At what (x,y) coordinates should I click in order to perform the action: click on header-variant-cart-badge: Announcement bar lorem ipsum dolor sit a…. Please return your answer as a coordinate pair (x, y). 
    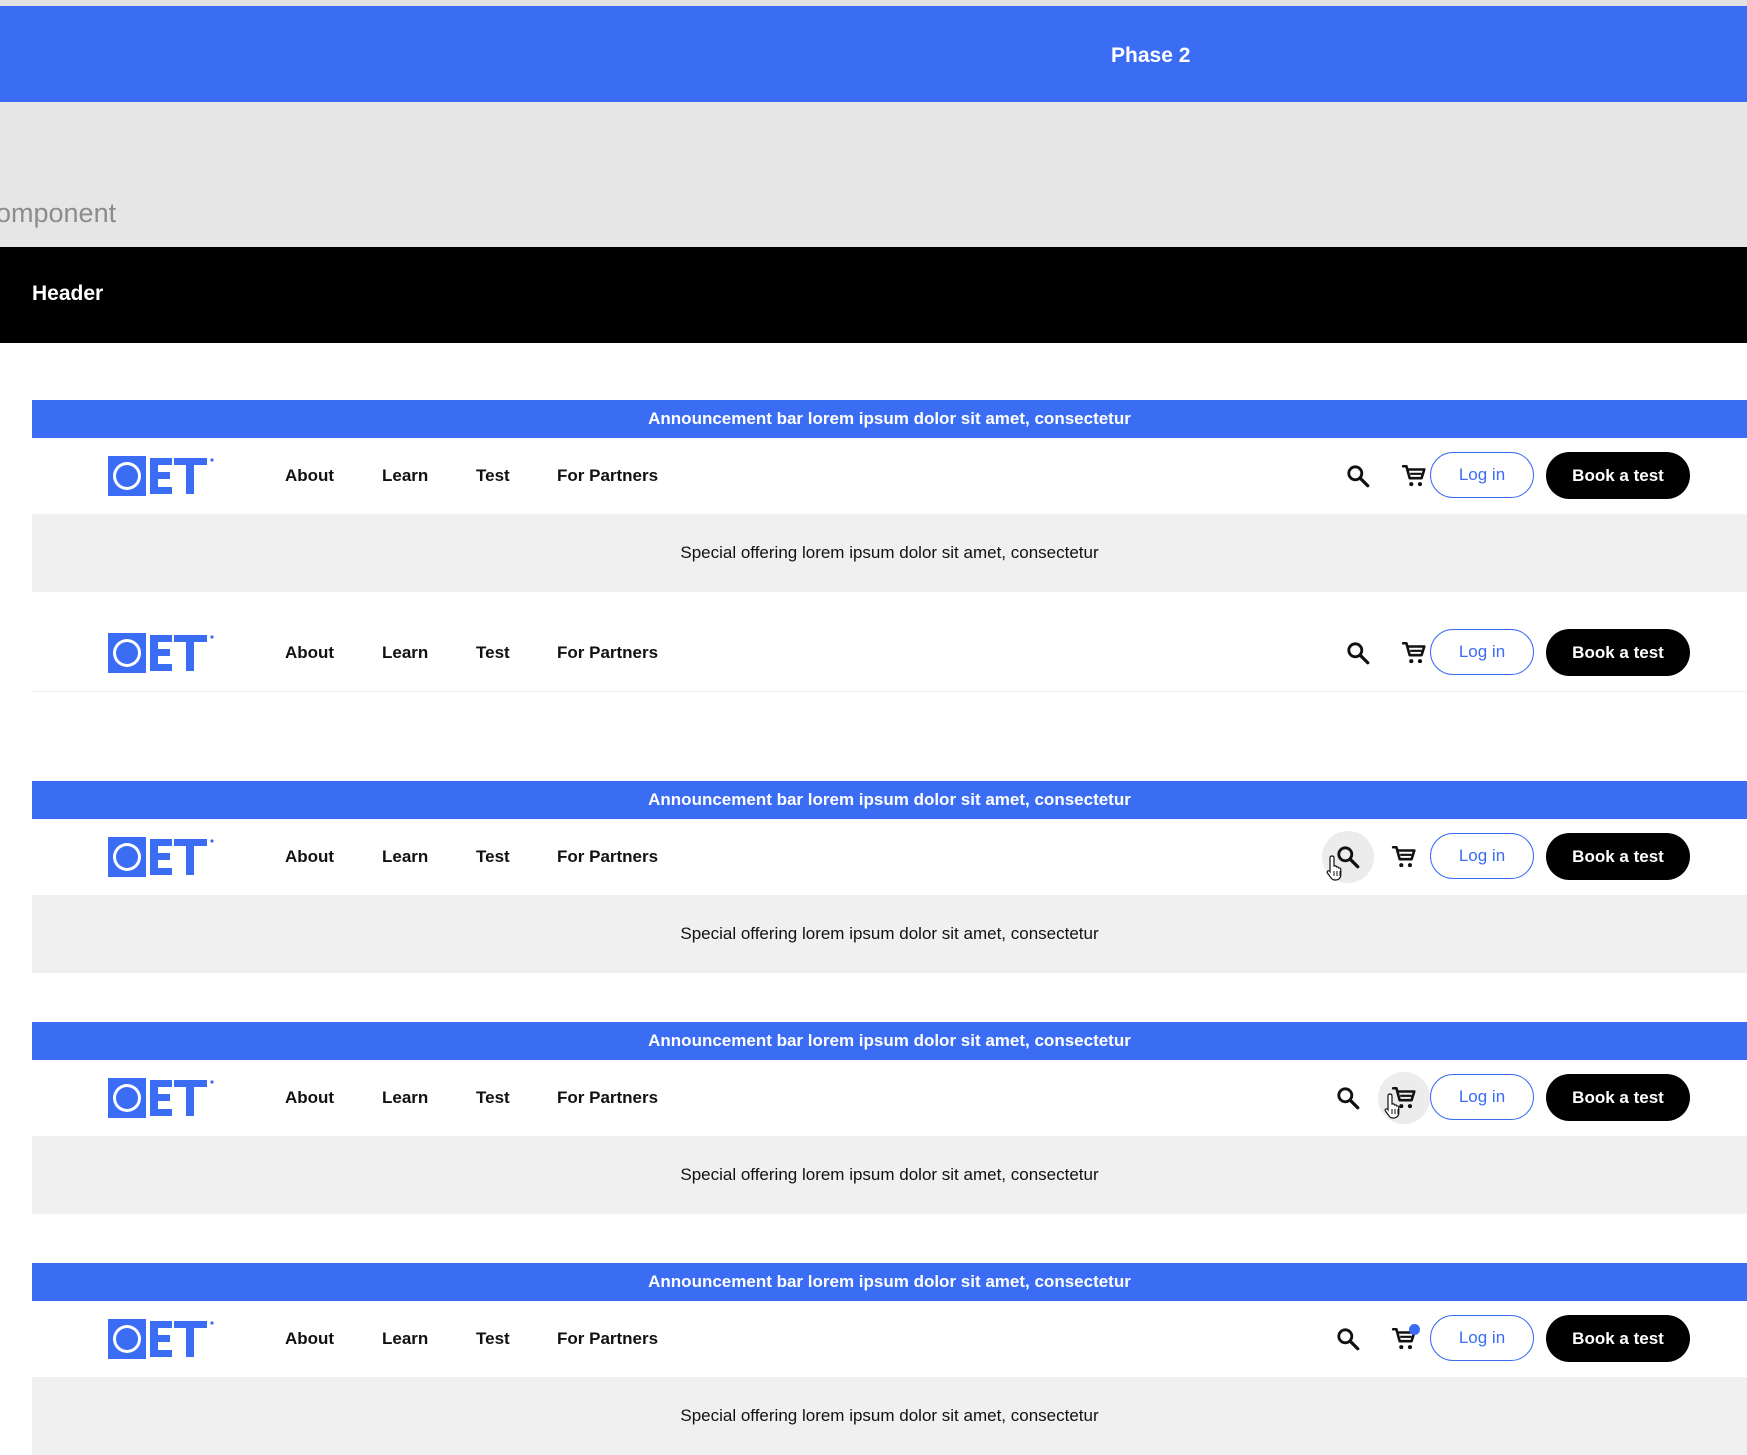
    Looking at the image, I should click on (889, 1359).